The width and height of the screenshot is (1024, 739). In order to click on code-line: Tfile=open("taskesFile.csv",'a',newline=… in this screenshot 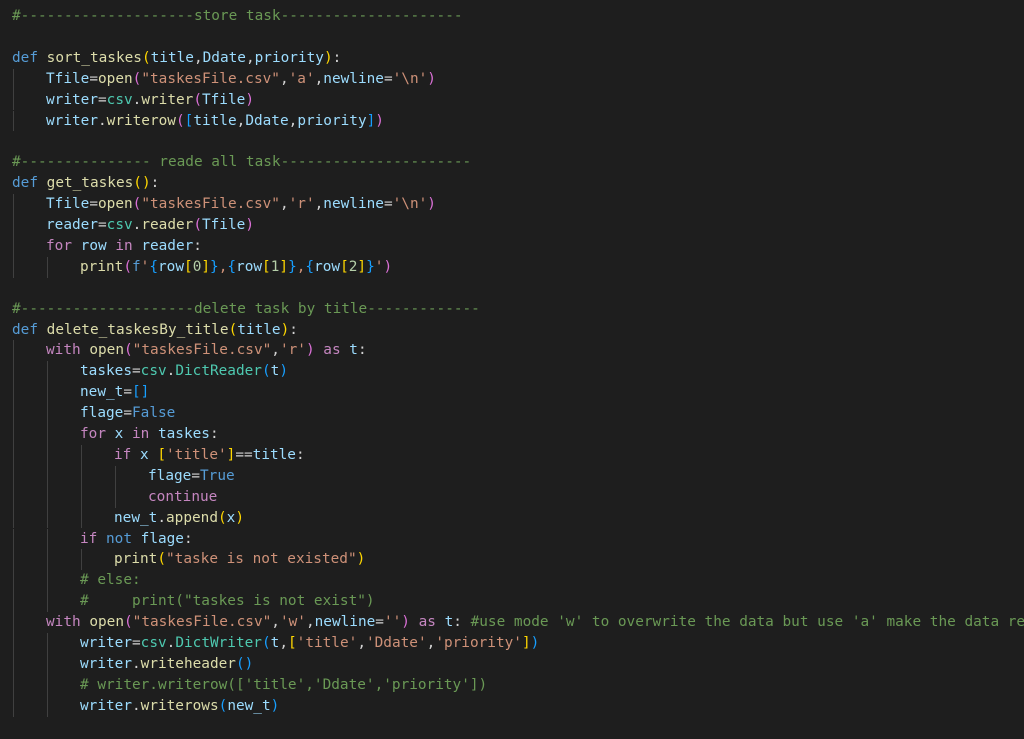, I will do `click(241, 79)`.